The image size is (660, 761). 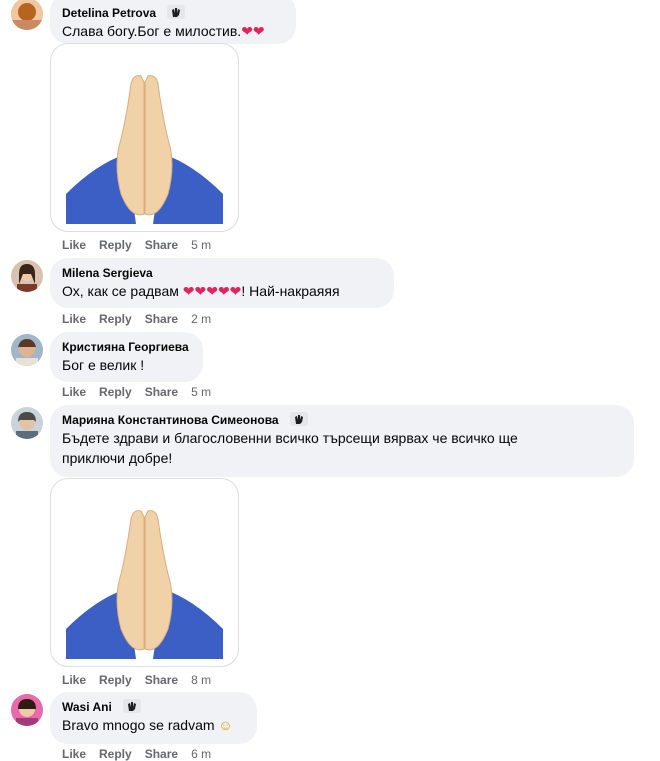 What do you see at coordinates (253, 31) in the screenshot?
I see `heart-emoji: ❤❤` at bounding box center [253, 31].